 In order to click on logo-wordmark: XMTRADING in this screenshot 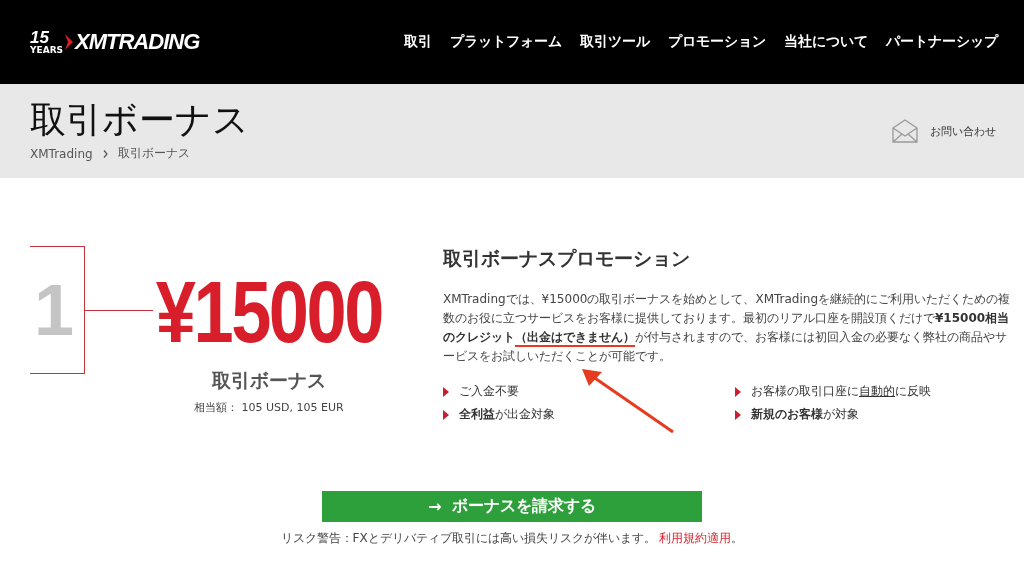, I will do `click(137, 42)`.